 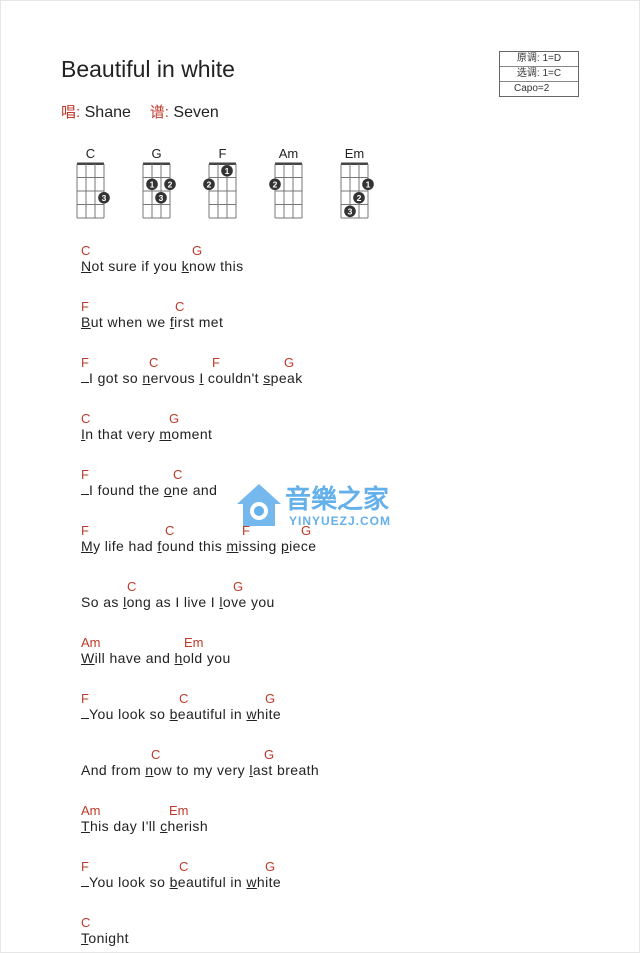 What do you see at coordinates (107, 112) in the screenshot?
I see `singer-name: Shane` at bounding box center [107, 112].